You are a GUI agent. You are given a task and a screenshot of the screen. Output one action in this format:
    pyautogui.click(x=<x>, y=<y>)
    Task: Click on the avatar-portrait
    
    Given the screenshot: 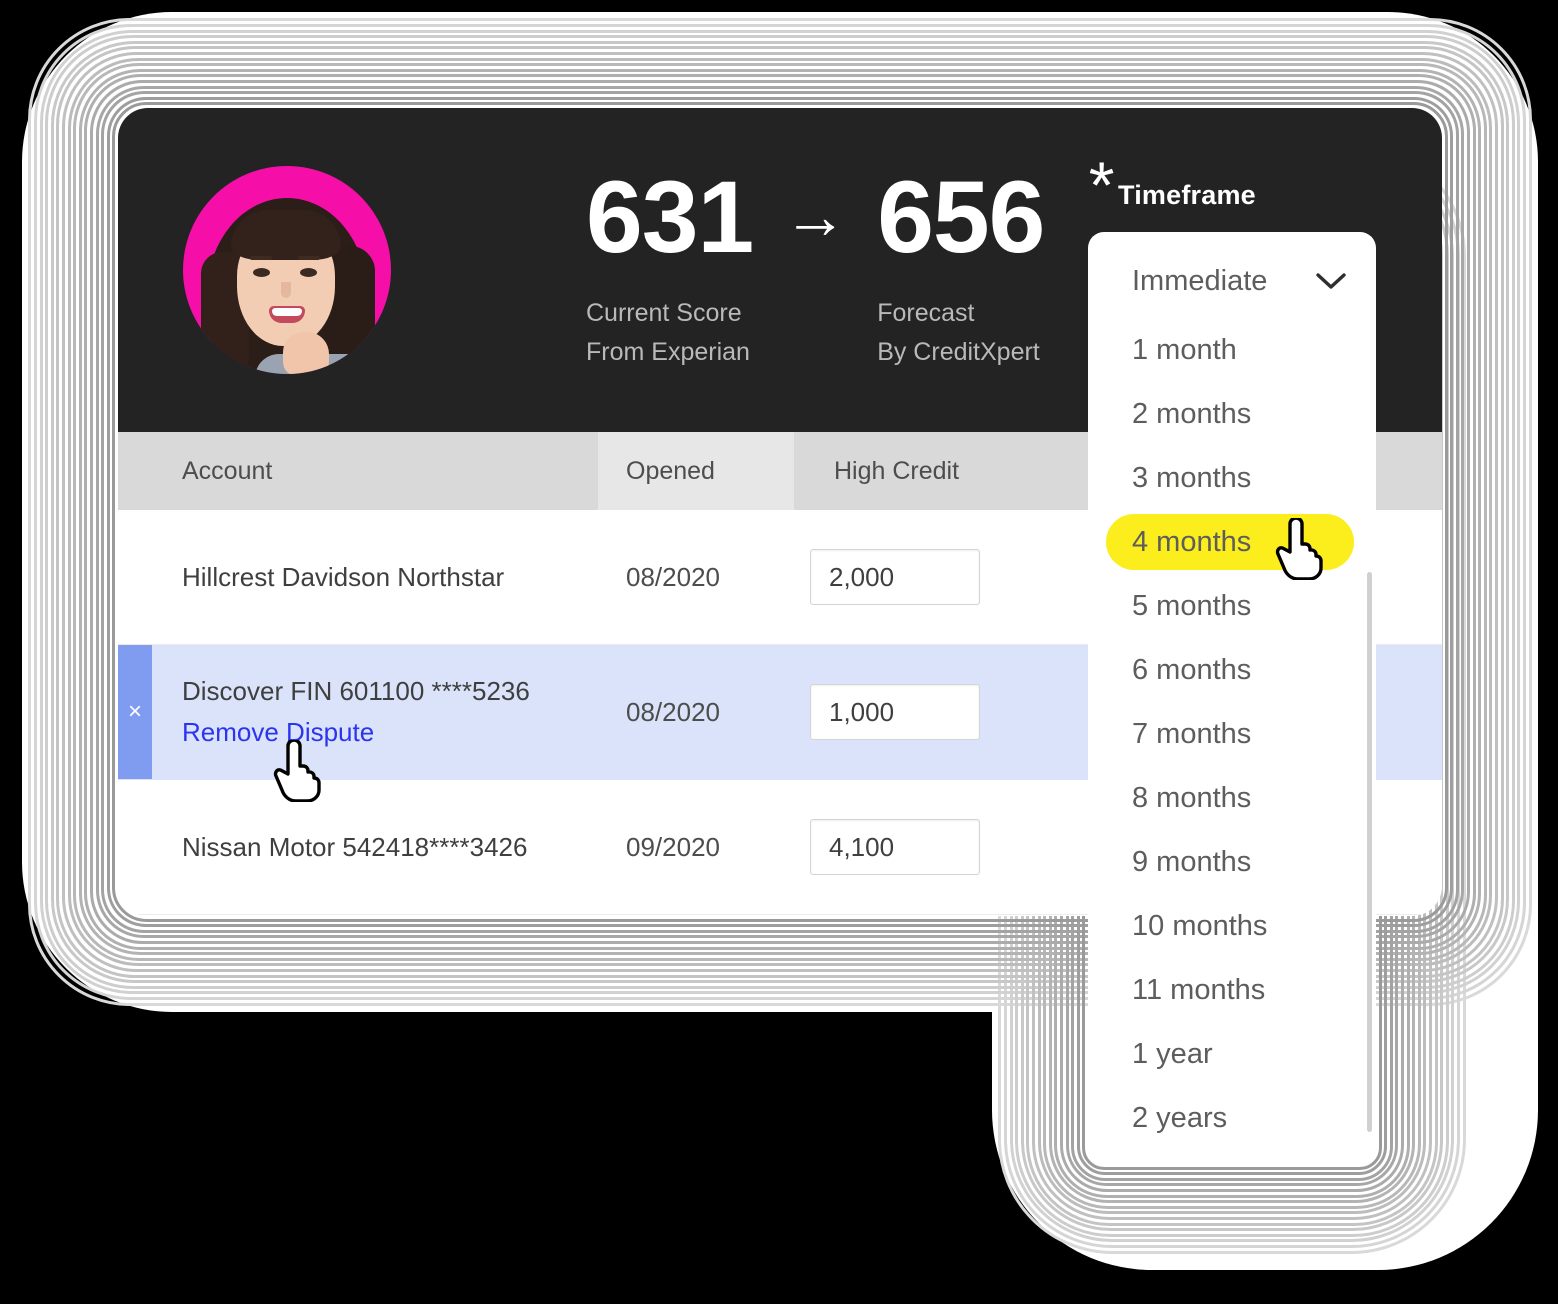 What is the action you would take?
    pyautogui.click(x=288, y=278)
    